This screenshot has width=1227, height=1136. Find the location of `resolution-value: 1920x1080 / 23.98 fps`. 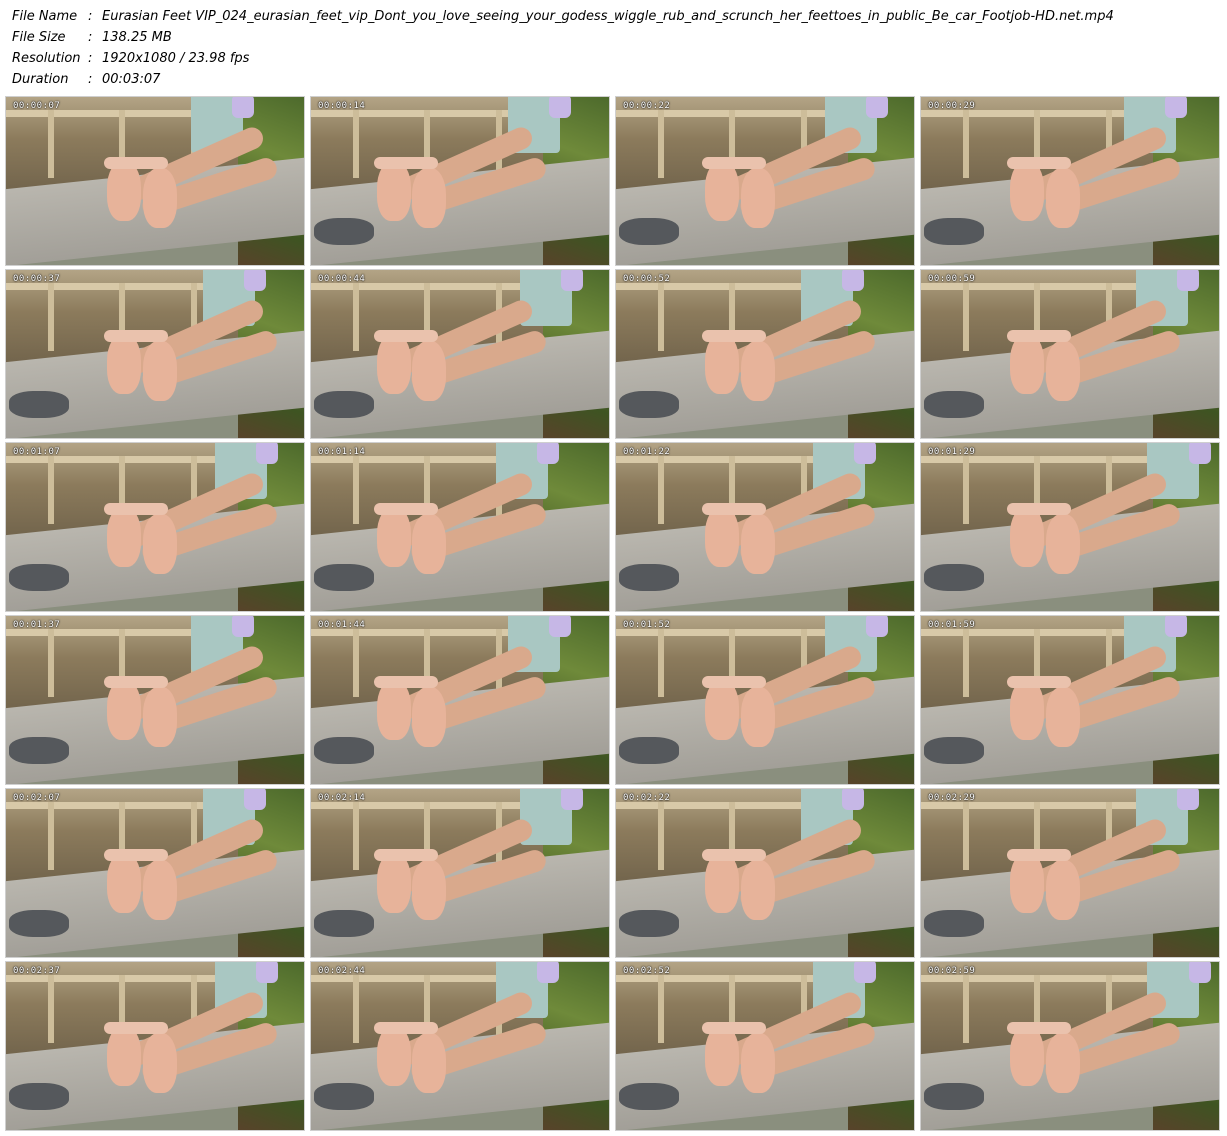

resolution-value: 1920x1080 / 23.98 fps is located at coordinates (176, 58).